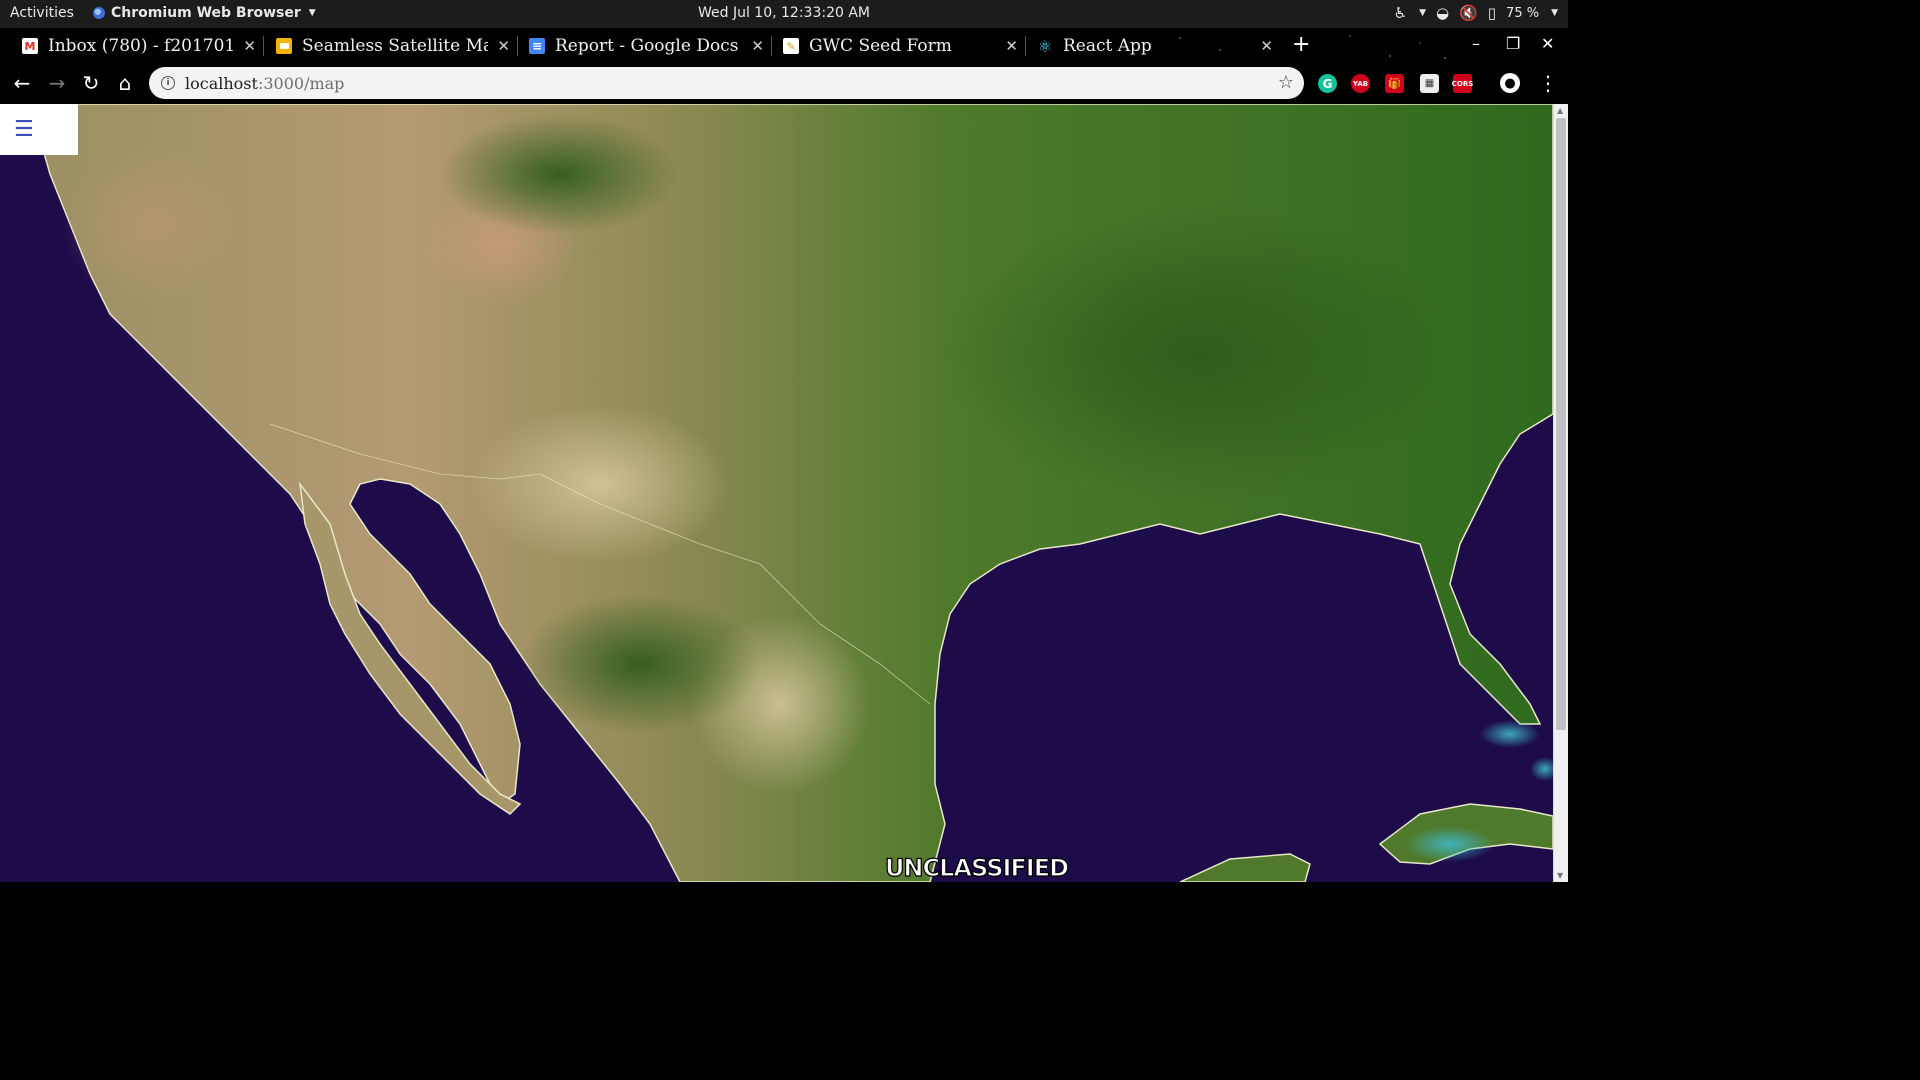 This screenshot has height=1080, width=1920. What do you see at coordinates (284, 46) in the screenshot?
I see `slides-icon` at bounding box center [284, 46].